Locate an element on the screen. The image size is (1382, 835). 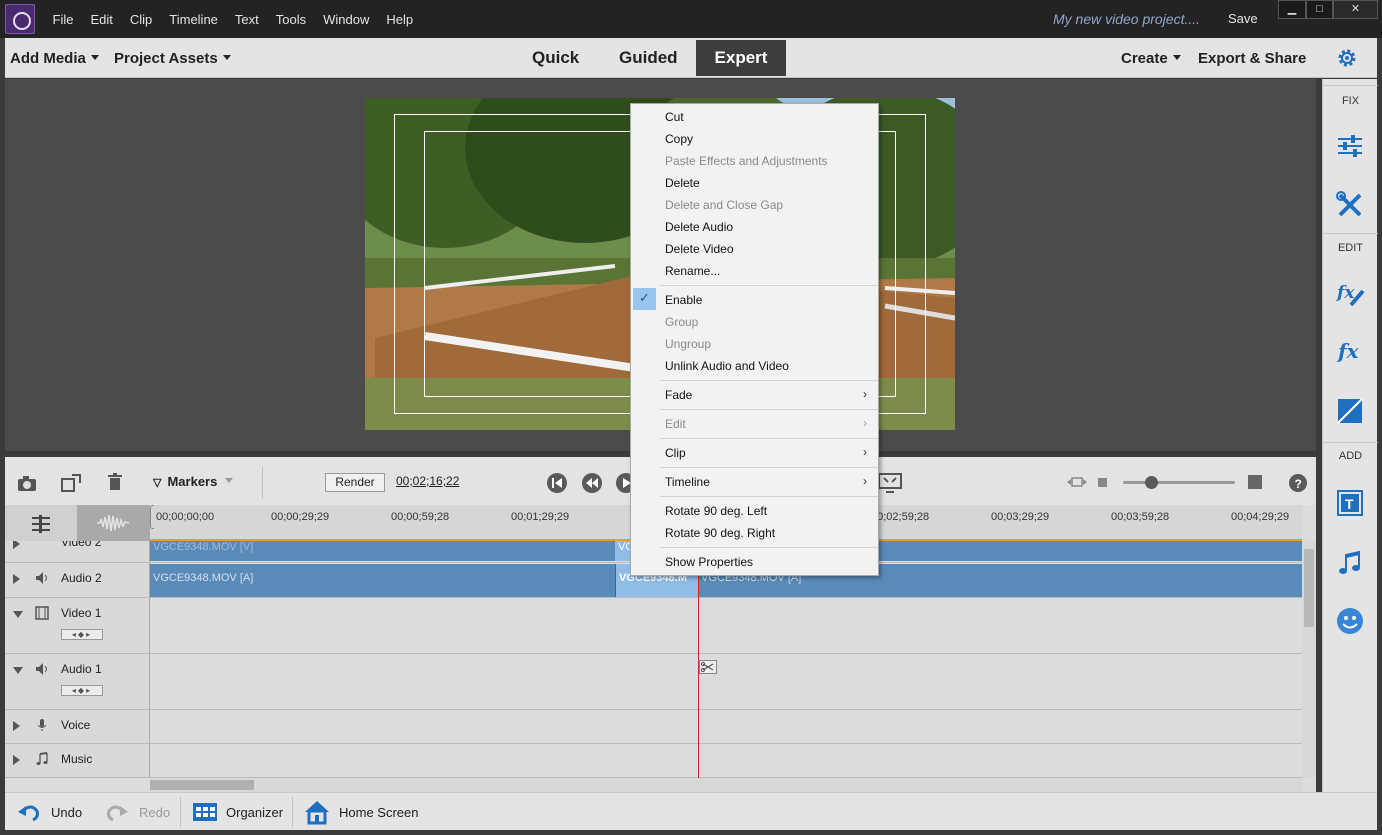
save-button: Save is located at coordinates (1243, 18).